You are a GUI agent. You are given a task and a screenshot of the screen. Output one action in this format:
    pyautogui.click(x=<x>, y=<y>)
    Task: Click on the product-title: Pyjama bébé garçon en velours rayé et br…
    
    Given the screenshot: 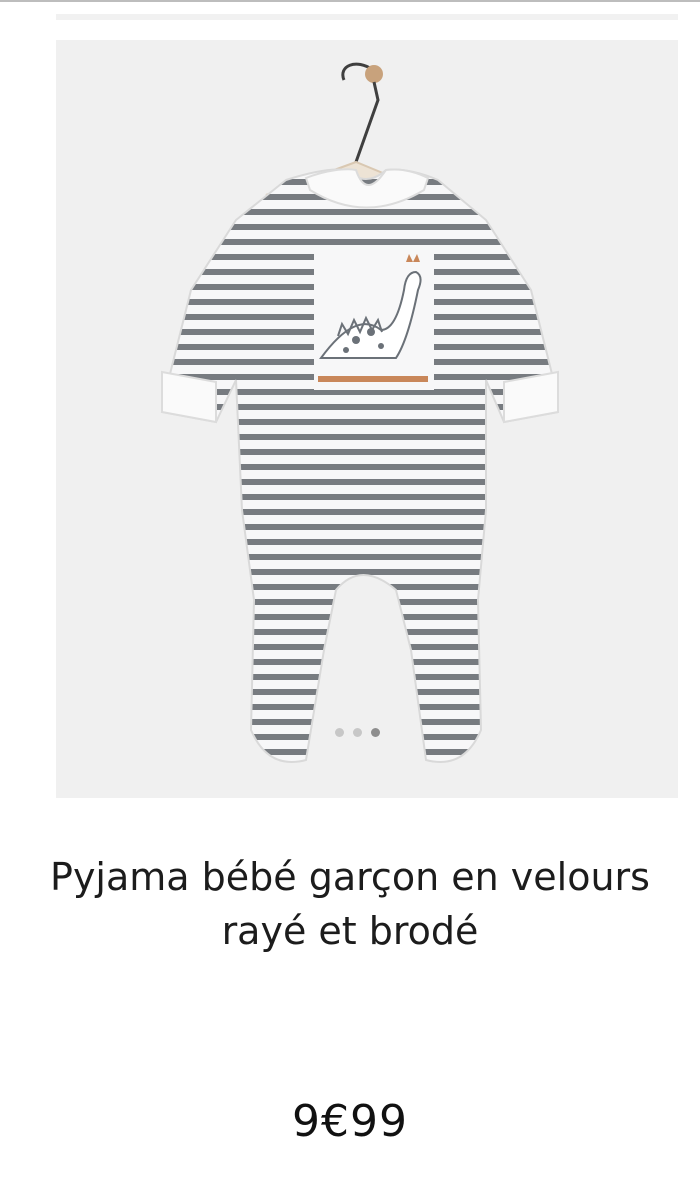 What is the action you would take?
    pyautogui.click(x=350, y=904)
    